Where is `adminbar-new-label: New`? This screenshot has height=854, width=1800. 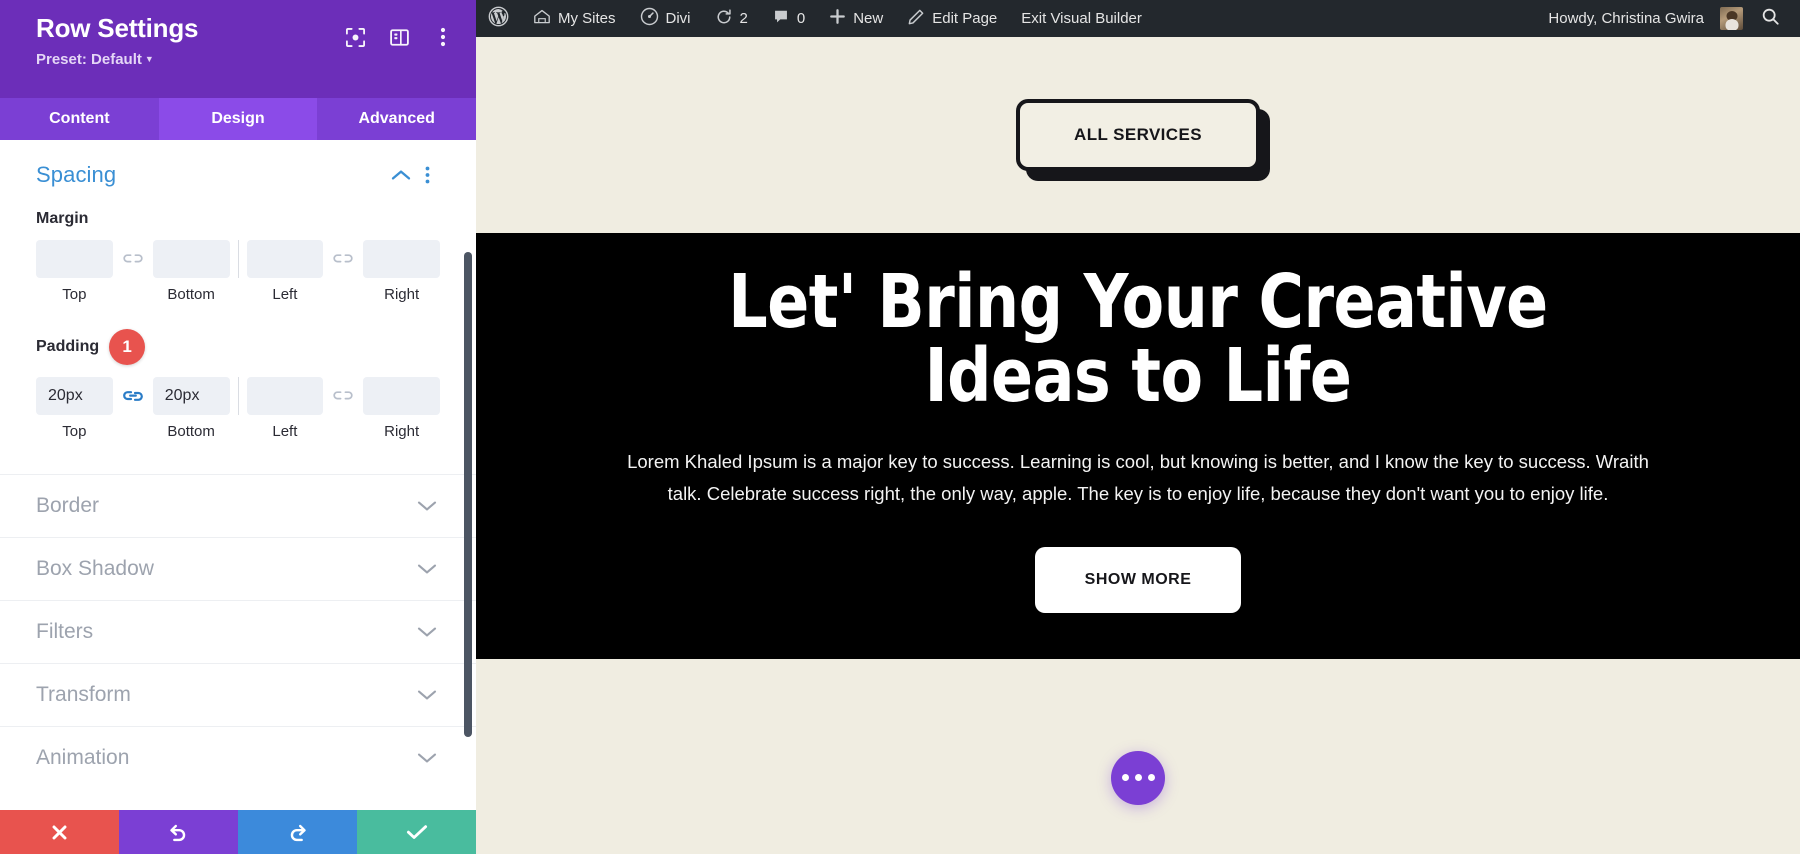
adminbar-new-label: New is located at coordinates (868, 18).